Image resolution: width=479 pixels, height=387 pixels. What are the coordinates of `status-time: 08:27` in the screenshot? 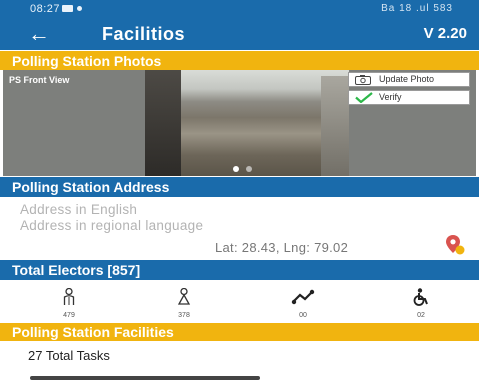 It's located at (45, 9).